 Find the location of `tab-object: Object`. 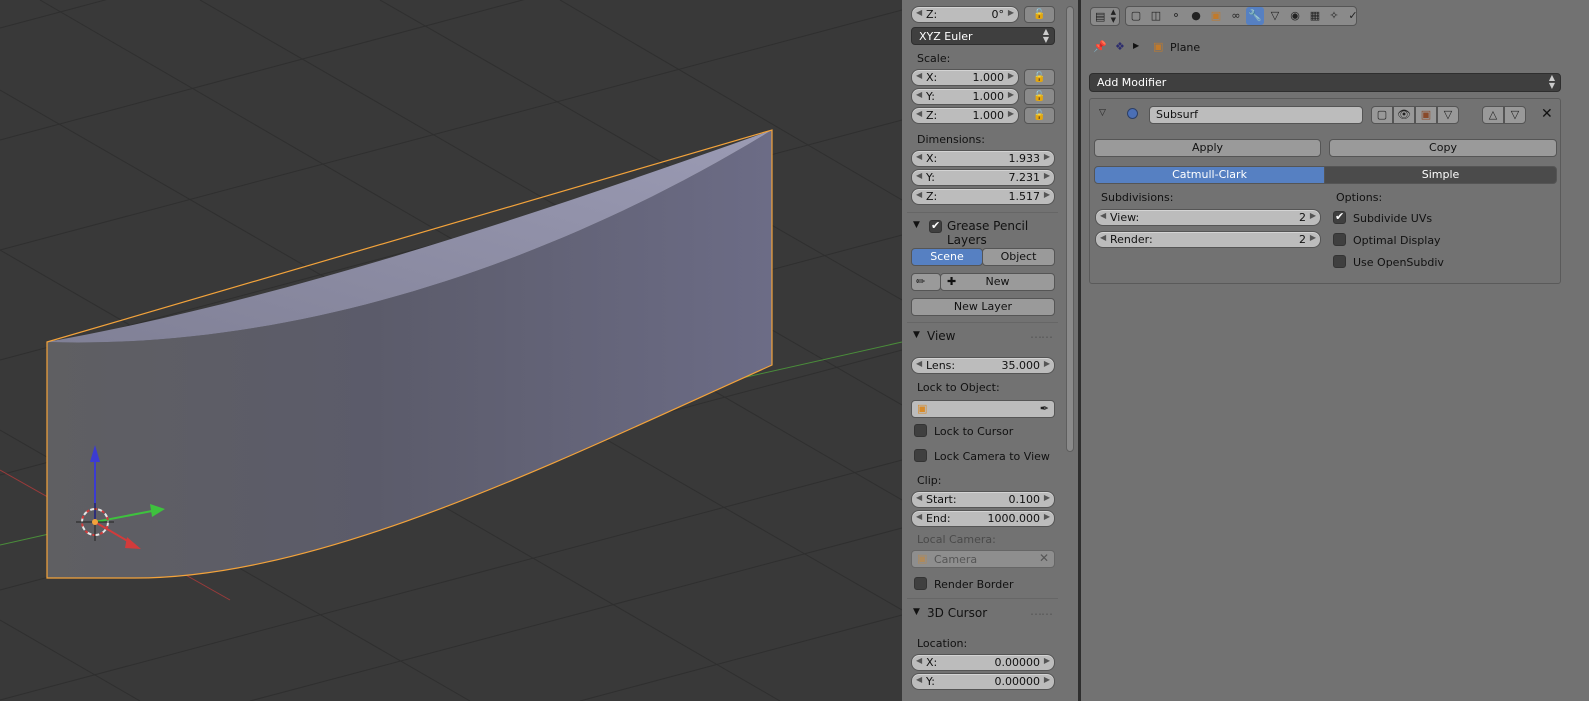

tab-object: Object is located at coordinates (1018, 257).